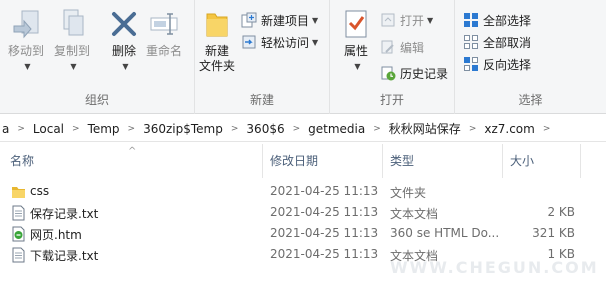  What do you see at coordinates (249, 20) in the screenshot?
I see `new-item-icon` at bounding box center [249, 20].